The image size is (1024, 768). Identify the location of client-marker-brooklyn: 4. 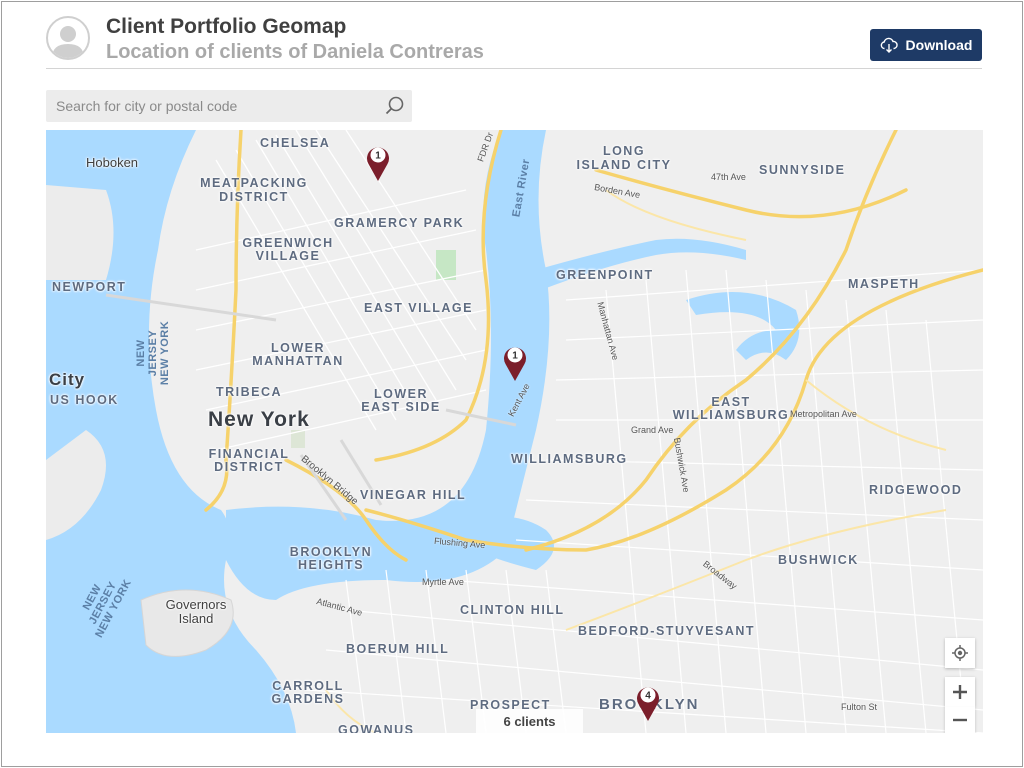
(648, 702).